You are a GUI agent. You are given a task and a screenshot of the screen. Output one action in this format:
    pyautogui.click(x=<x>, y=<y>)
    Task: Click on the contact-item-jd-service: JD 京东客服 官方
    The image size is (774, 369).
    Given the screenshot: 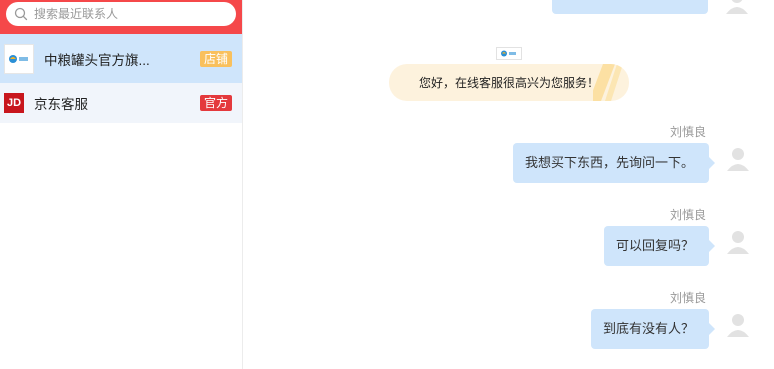 What is the action you would take?
    pyautogui.click(x=121, y=103)
    